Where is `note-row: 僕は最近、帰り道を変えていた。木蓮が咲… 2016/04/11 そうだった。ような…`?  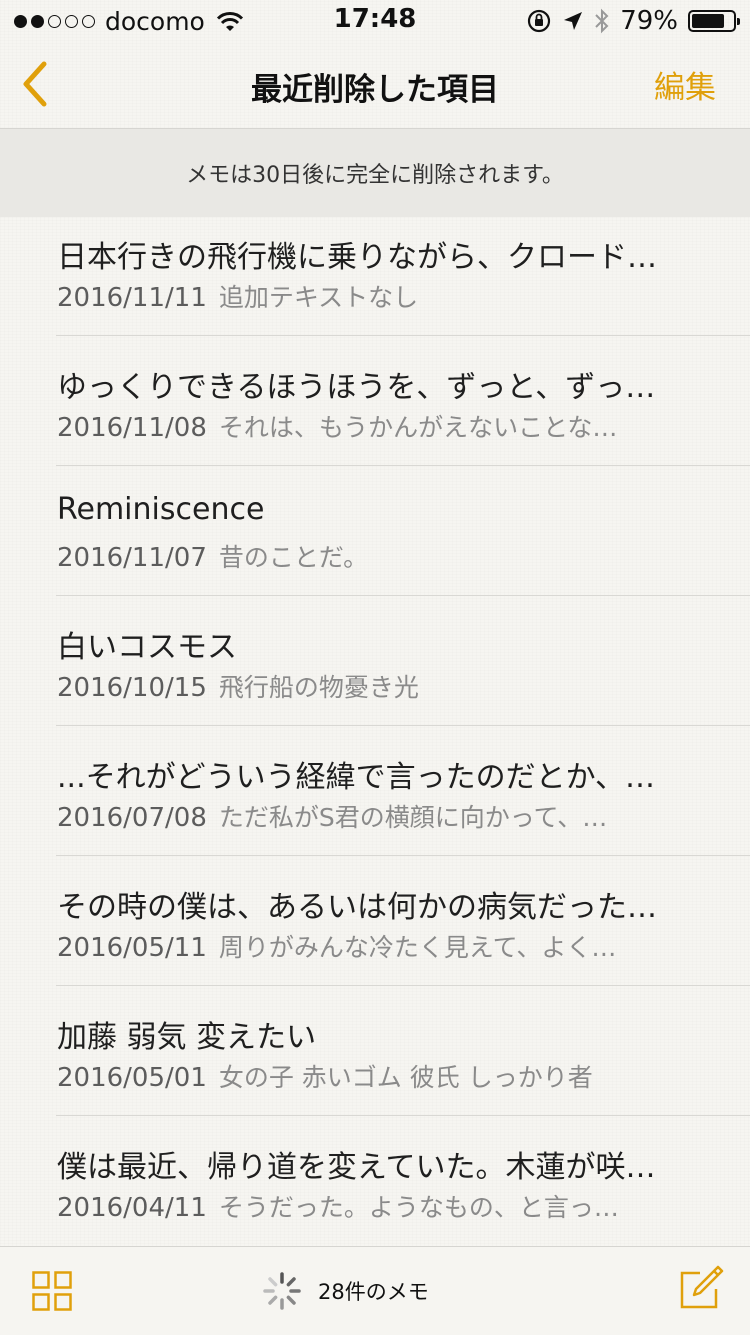 note-row: 僕は最近、帰り道を変えていた。木蓮が咲… 2016/04/11 そうだった。ような… is located at coordinates (375, 1181).